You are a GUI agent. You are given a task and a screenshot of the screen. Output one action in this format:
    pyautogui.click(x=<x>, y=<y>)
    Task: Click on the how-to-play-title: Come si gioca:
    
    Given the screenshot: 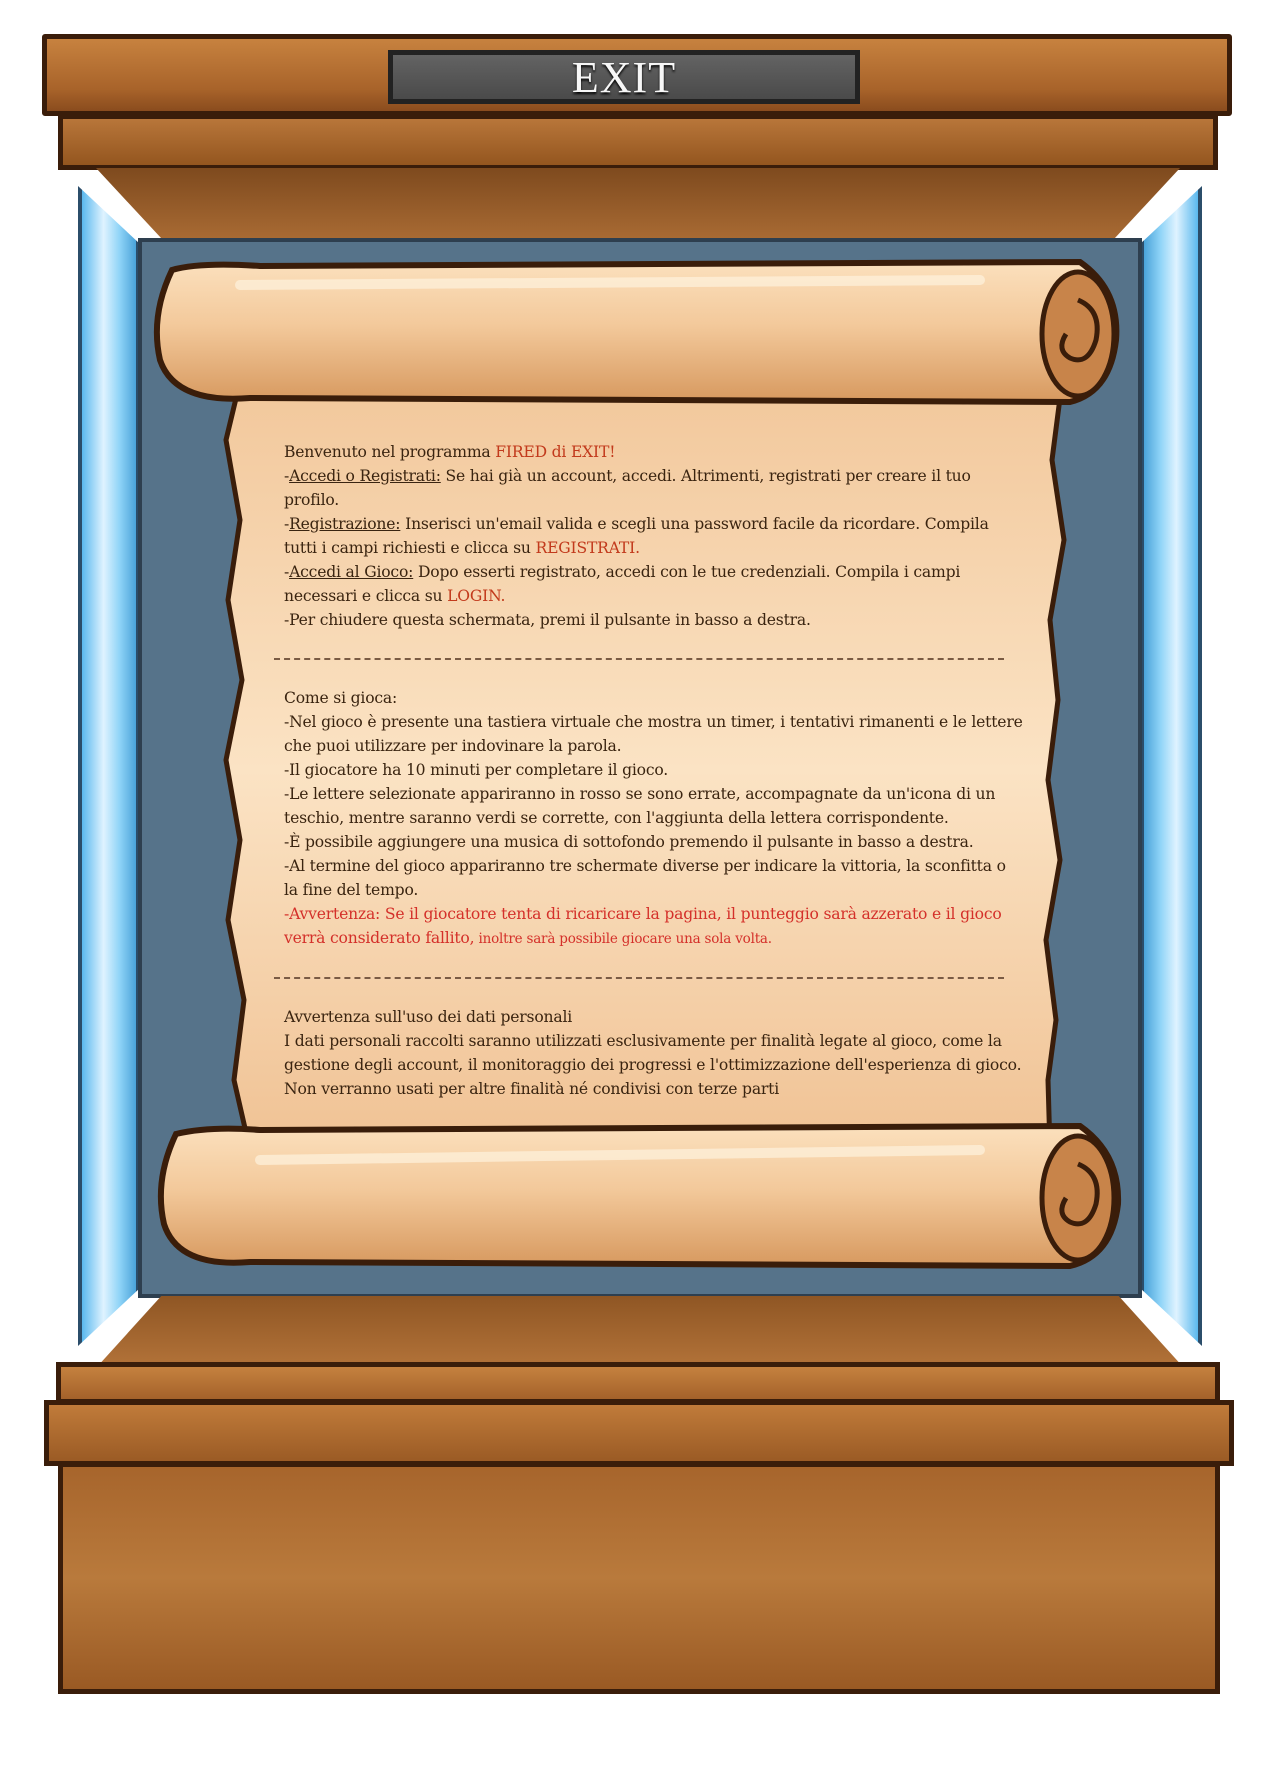 What is the action you would take?
    pyautogui.click(x=341, y=698)
    